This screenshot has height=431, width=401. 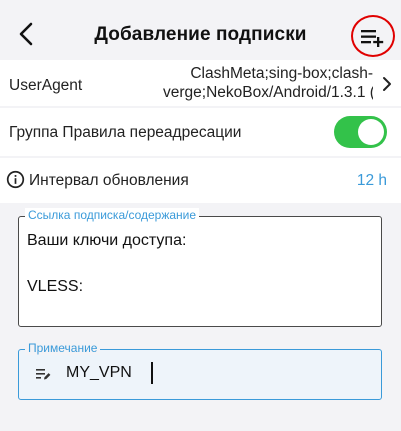 What do you see at coordinates (125, 132) in the screenshot?
I see `group-rules-label: Группа Правила переадресации` at bounding box center [125, 132].